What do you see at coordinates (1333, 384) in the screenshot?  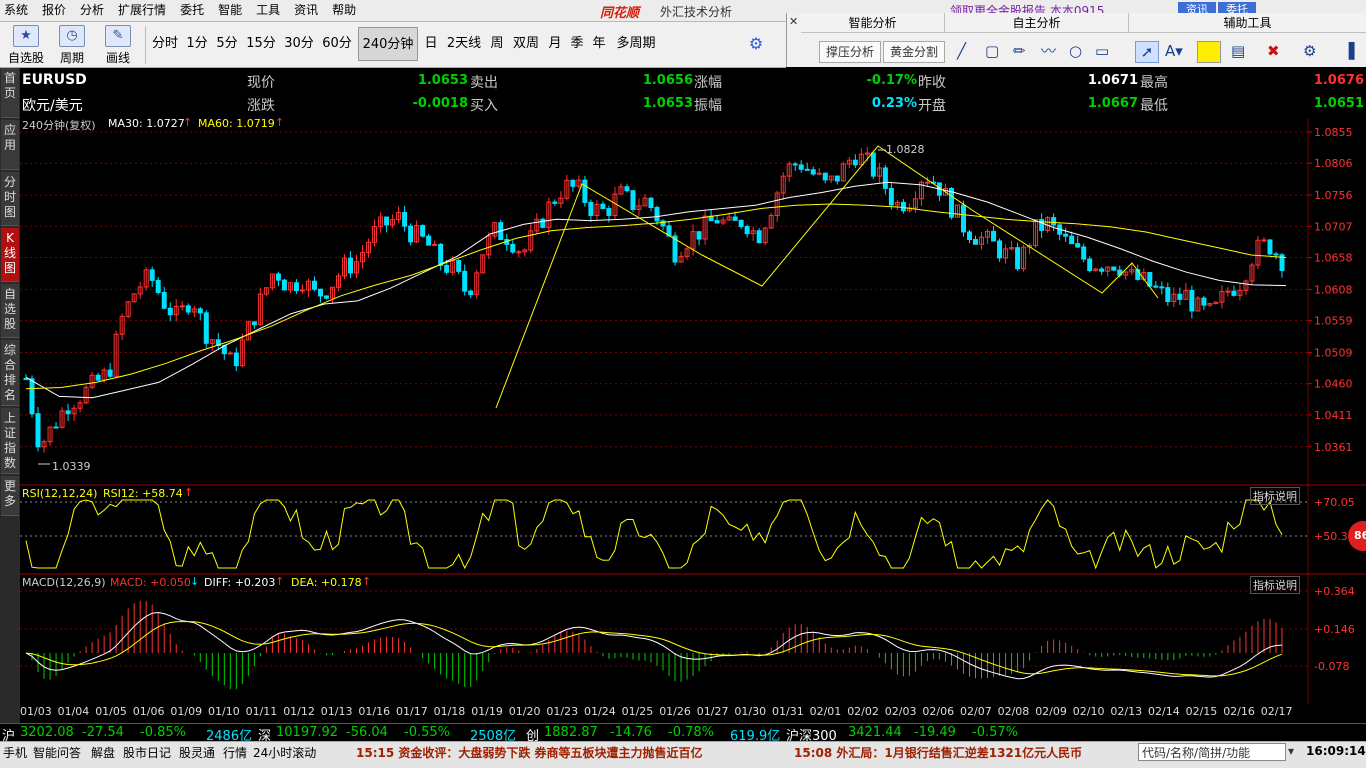 I see `price-tick-label: 1.0460` at bounding box center [1333, 384].